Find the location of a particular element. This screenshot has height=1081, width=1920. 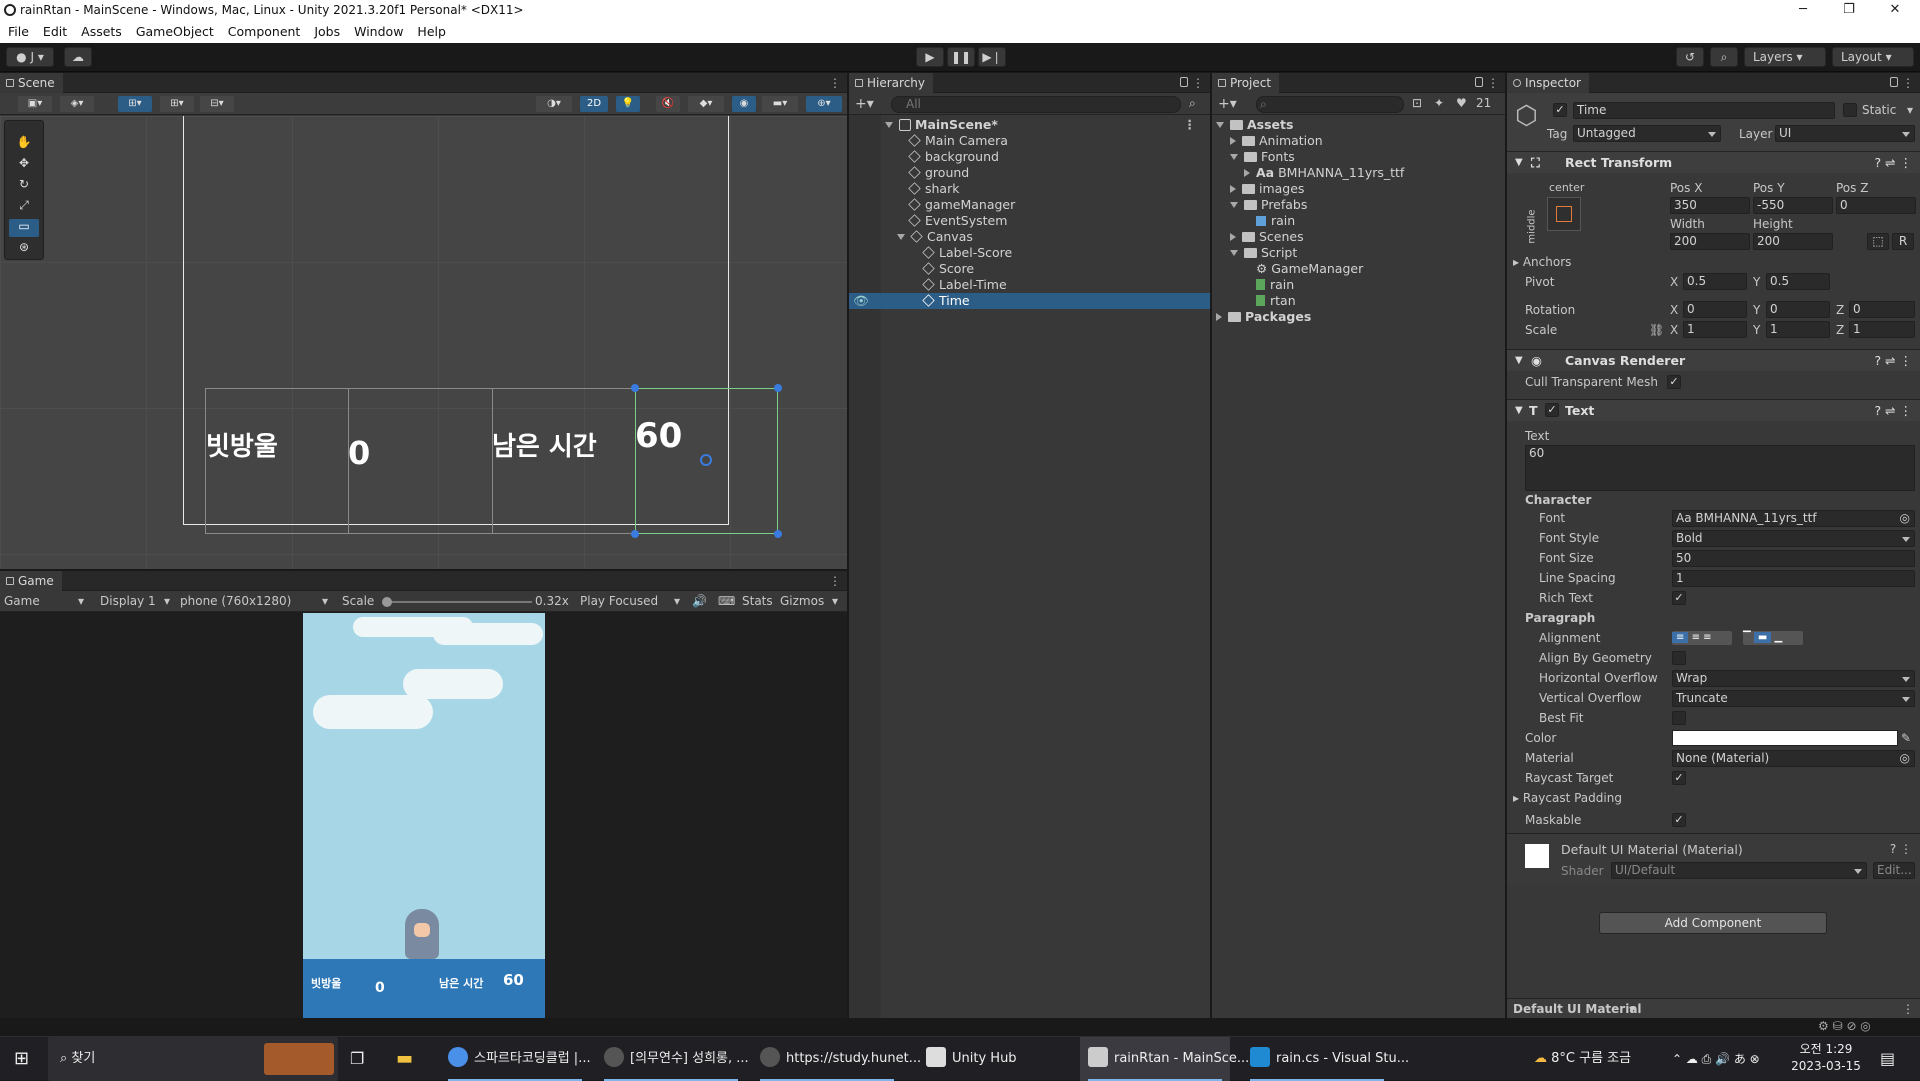

hierarchy-menu-icon: ⋮ is located at coordinates (1198, 83).